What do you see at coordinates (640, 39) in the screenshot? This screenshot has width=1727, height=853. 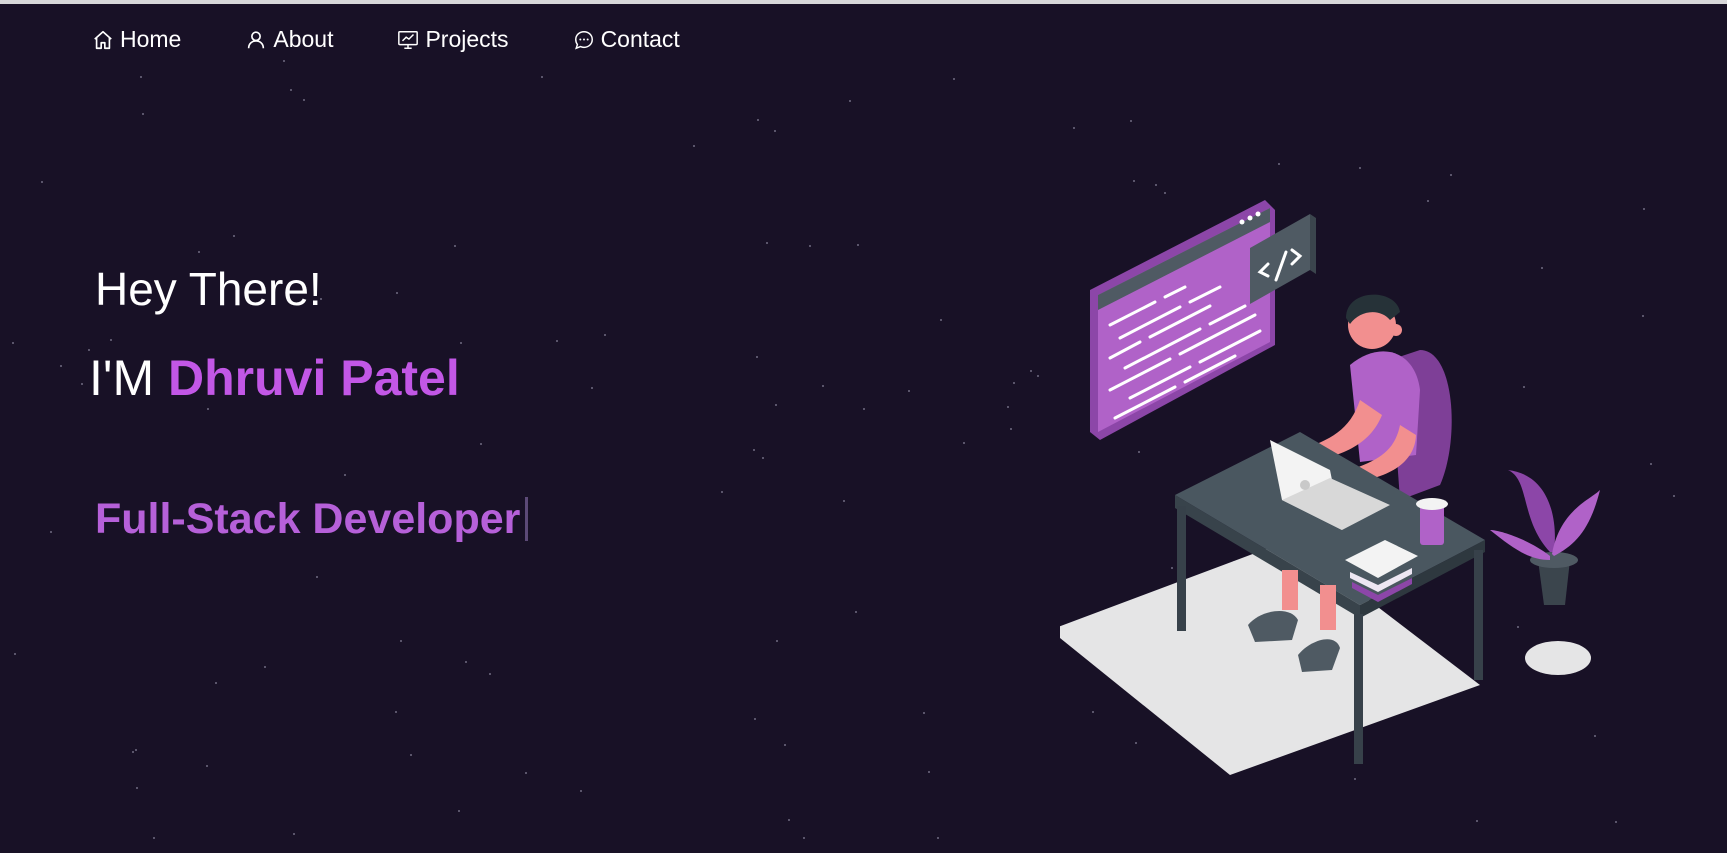 I see `nav-label-contact: Contact` at bounding box center [640, 39].